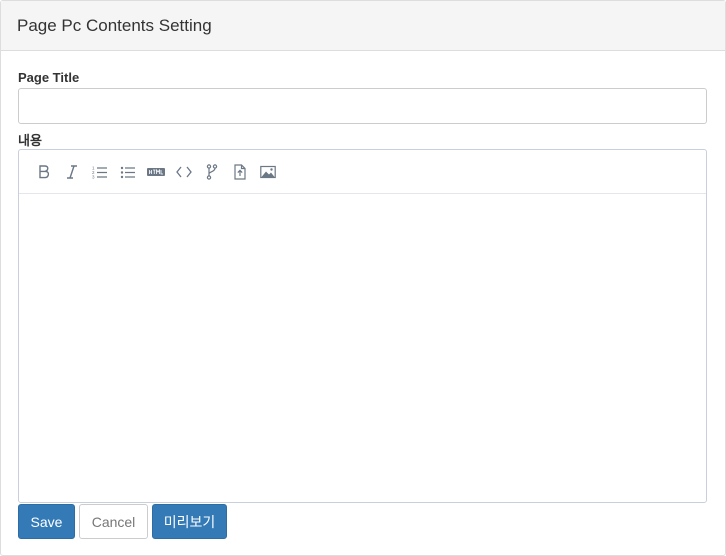 This screenshot has width=726, height=556. I want to click on editor-toolbar: 1 2 3, so click(362, 172).